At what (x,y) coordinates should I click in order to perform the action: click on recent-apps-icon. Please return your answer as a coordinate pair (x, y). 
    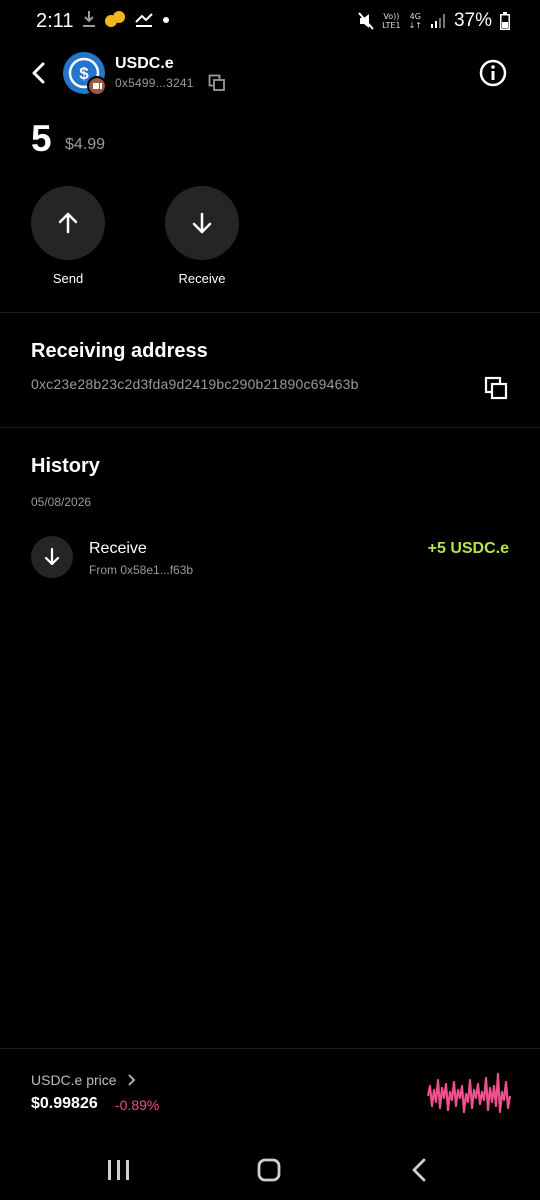
    Looking at the image, I should click on (118, 1170).